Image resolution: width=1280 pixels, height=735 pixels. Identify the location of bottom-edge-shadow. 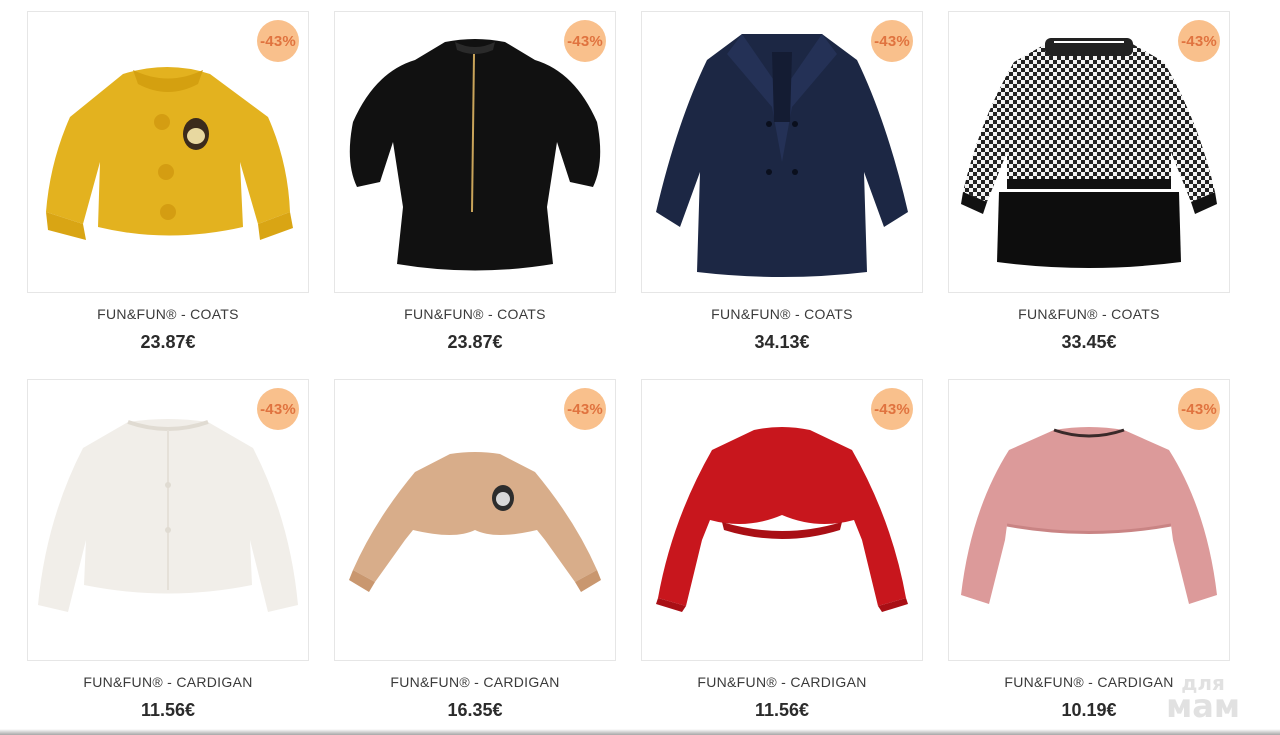
(640, 732).